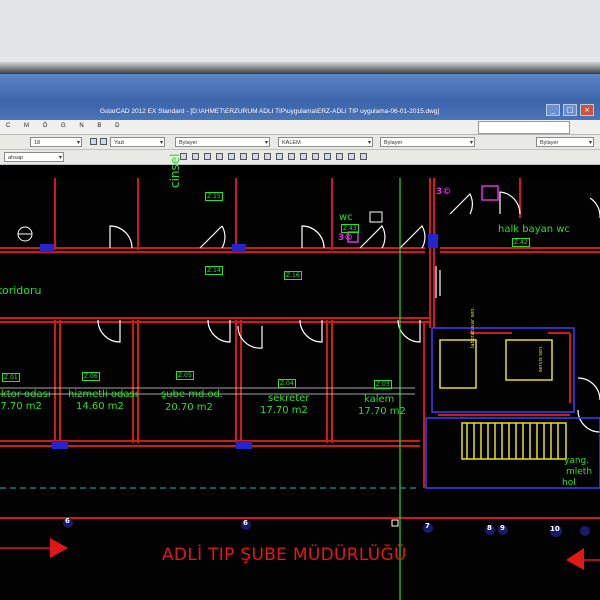 The image size is (600, 600). I want to click on room-tag: Z.04, so click(287, 383).